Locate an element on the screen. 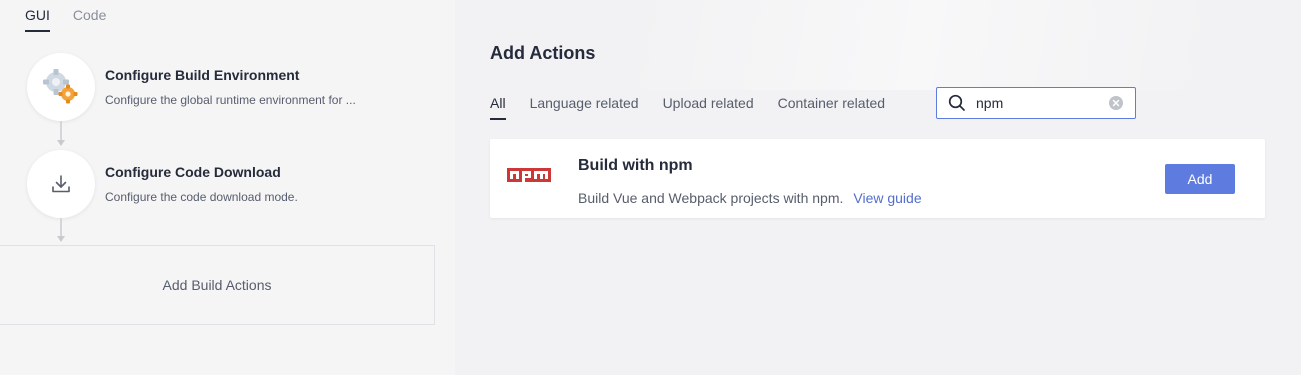 The width and height of the screenshot is (1301, 375). step-title: Configure Code Download is located at coordinates (193, 172).